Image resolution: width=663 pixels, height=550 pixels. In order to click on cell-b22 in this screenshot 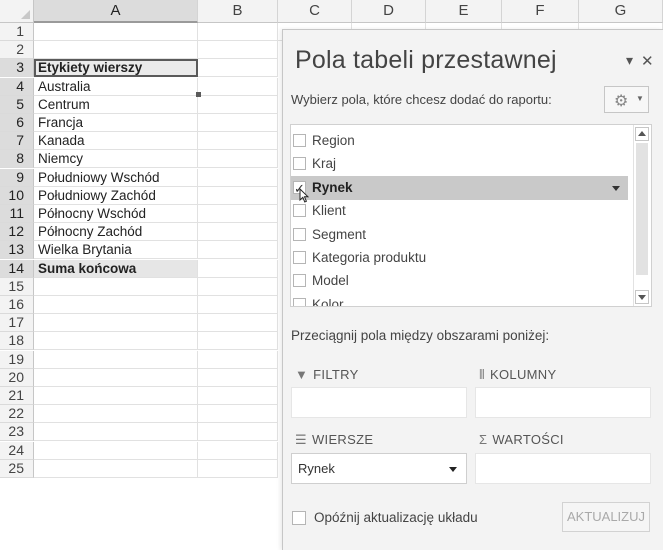, I will do `click(238, 414)`.